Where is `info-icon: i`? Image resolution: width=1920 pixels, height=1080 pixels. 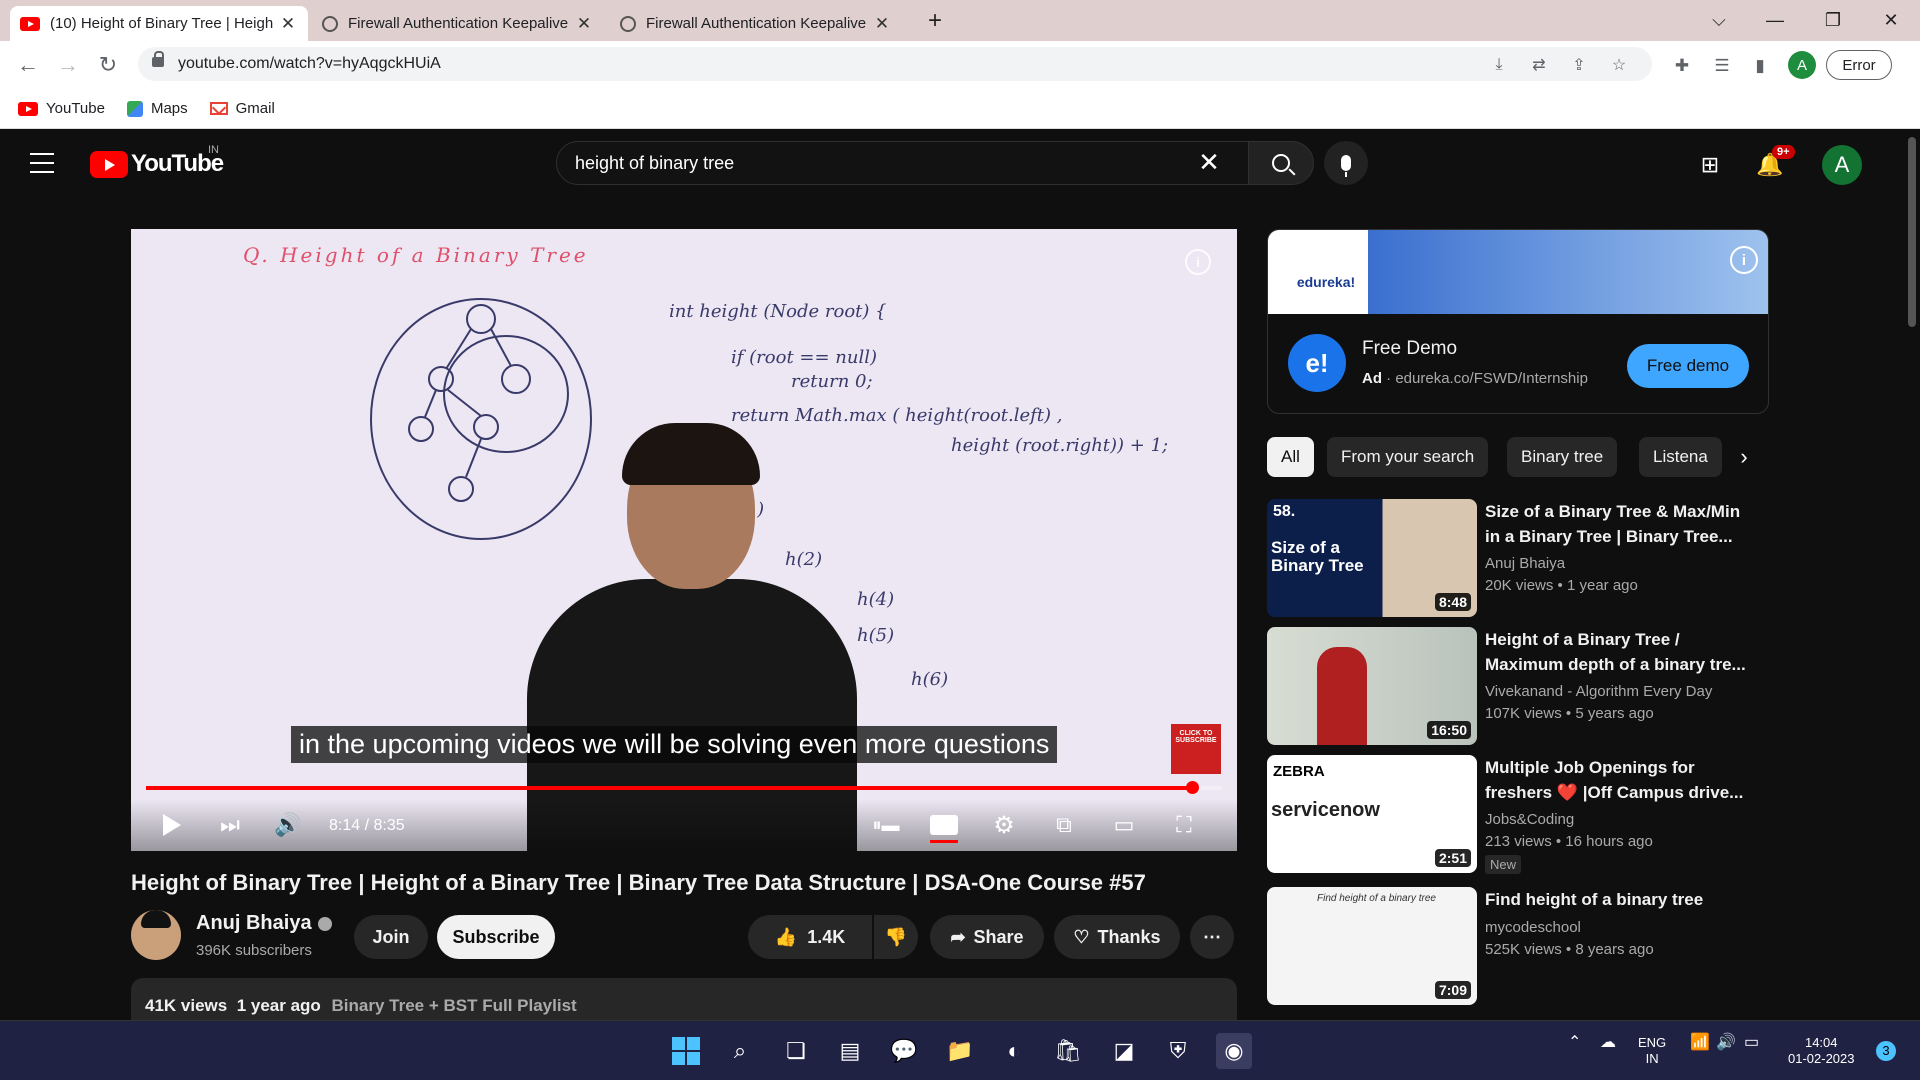
info-icon: i is located at coordinates (1198, 262).